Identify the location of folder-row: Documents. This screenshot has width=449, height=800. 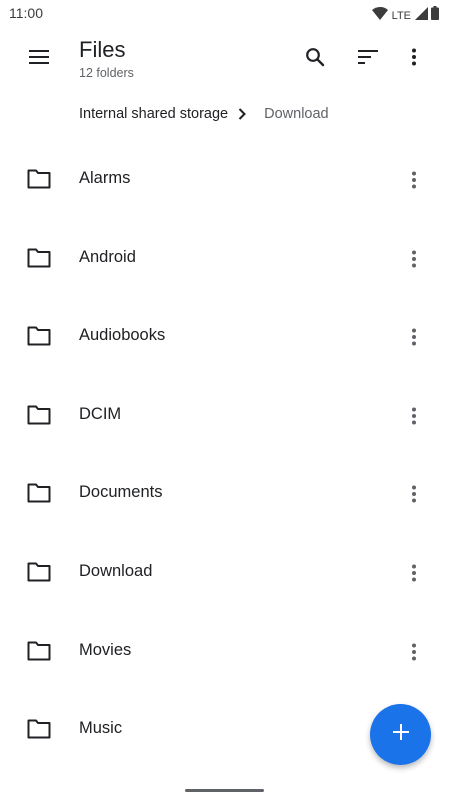
(224, 494).